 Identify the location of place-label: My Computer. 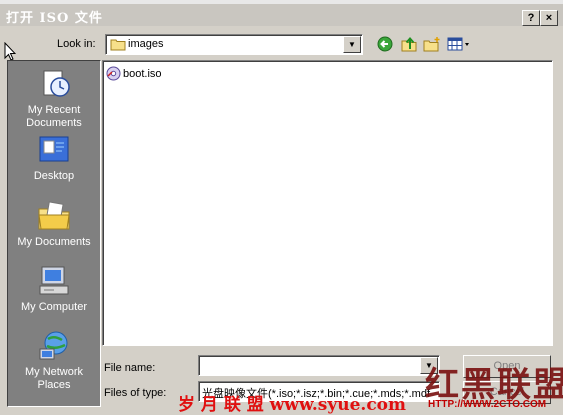
(54, 307).